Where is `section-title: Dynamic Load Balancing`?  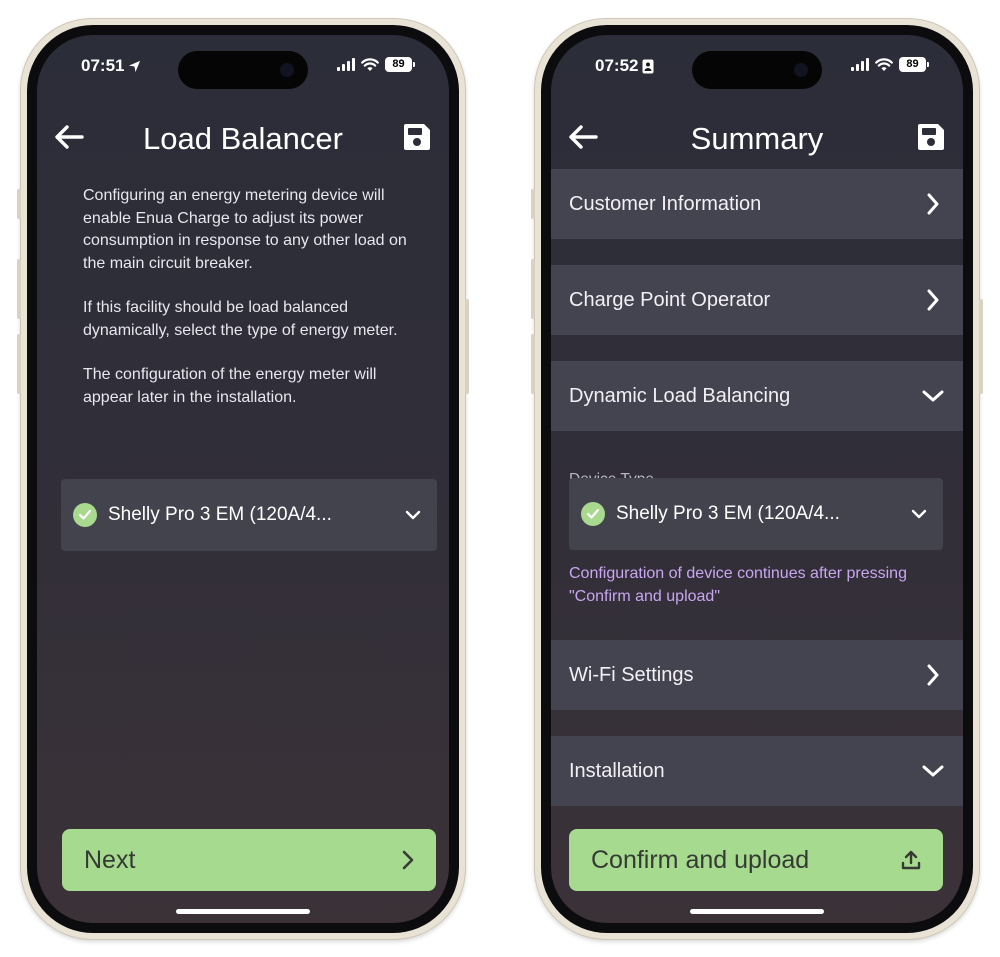
section-title: Dynamic Load Balancing is located at coordinates (680, 395).